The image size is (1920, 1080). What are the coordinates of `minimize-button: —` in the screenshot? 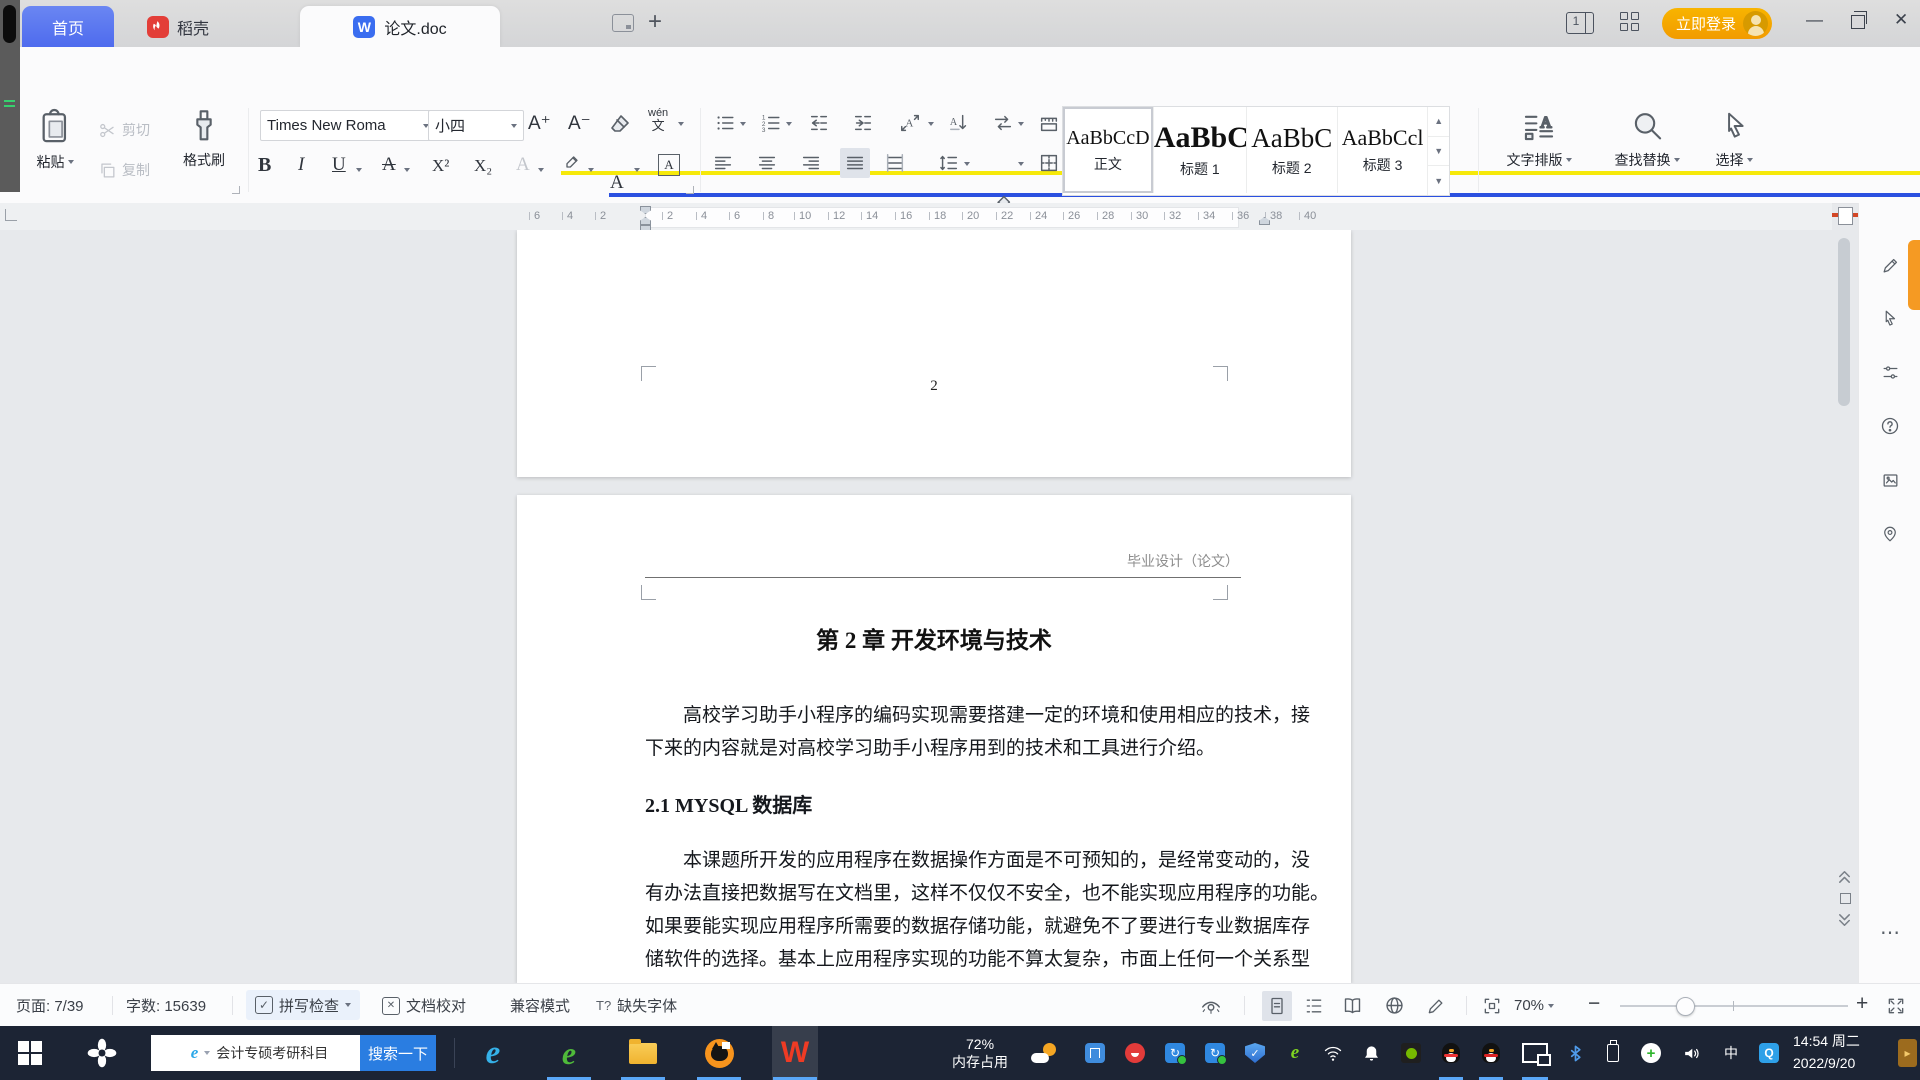 It's located at (1814, 20).